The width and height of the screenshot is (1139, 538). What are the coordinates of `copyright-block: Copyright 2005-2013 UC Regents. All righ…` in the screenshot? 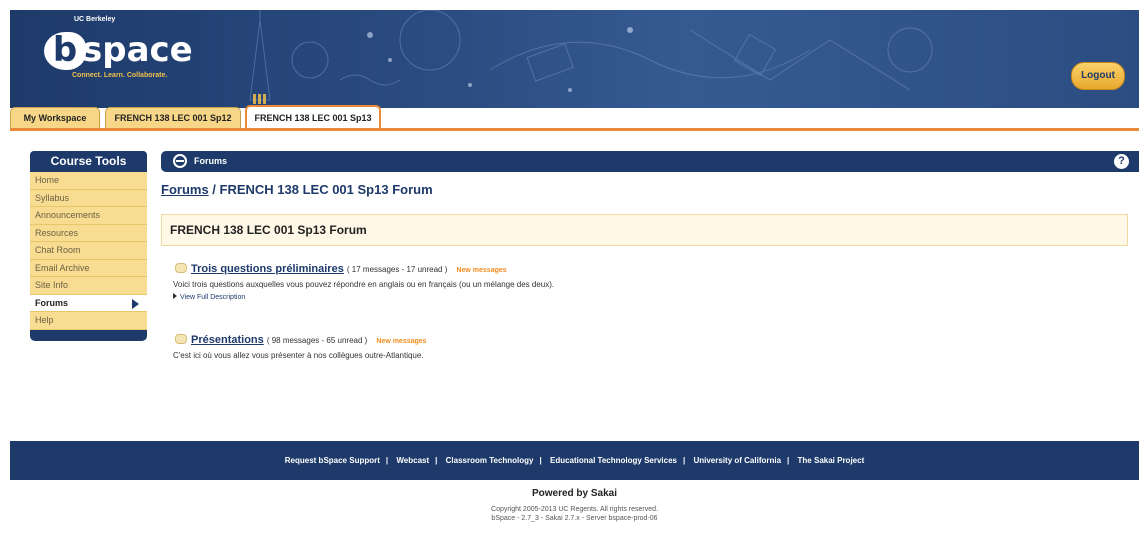 It's located at (574, 514).